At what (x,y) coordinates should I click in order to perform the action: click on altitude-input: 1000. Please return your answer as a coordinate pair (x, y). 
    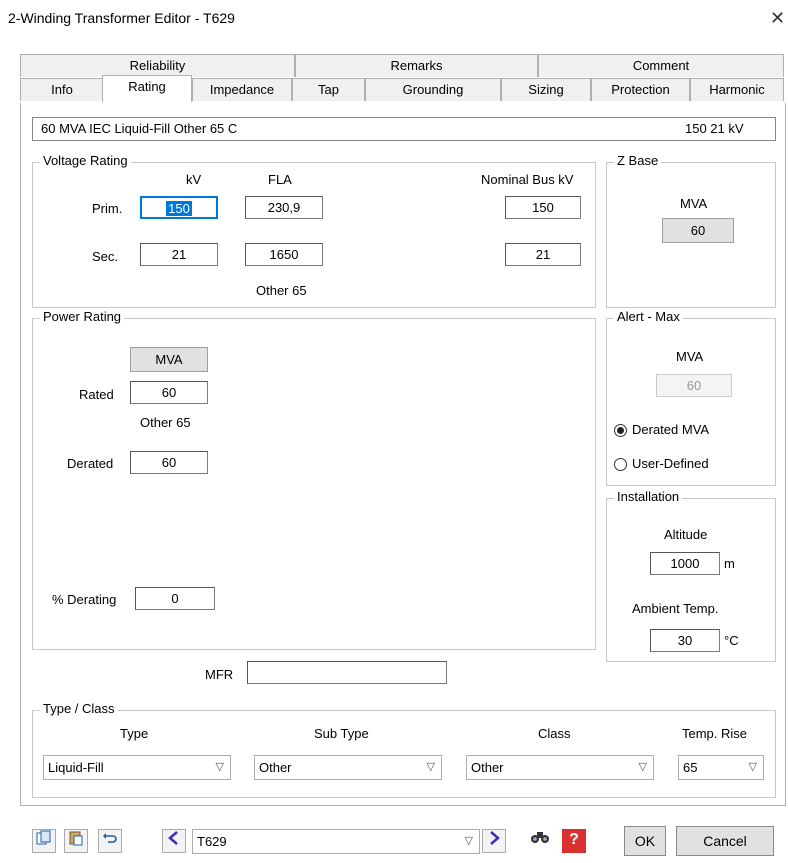
    Looking at the image, I should click on (685, 563).